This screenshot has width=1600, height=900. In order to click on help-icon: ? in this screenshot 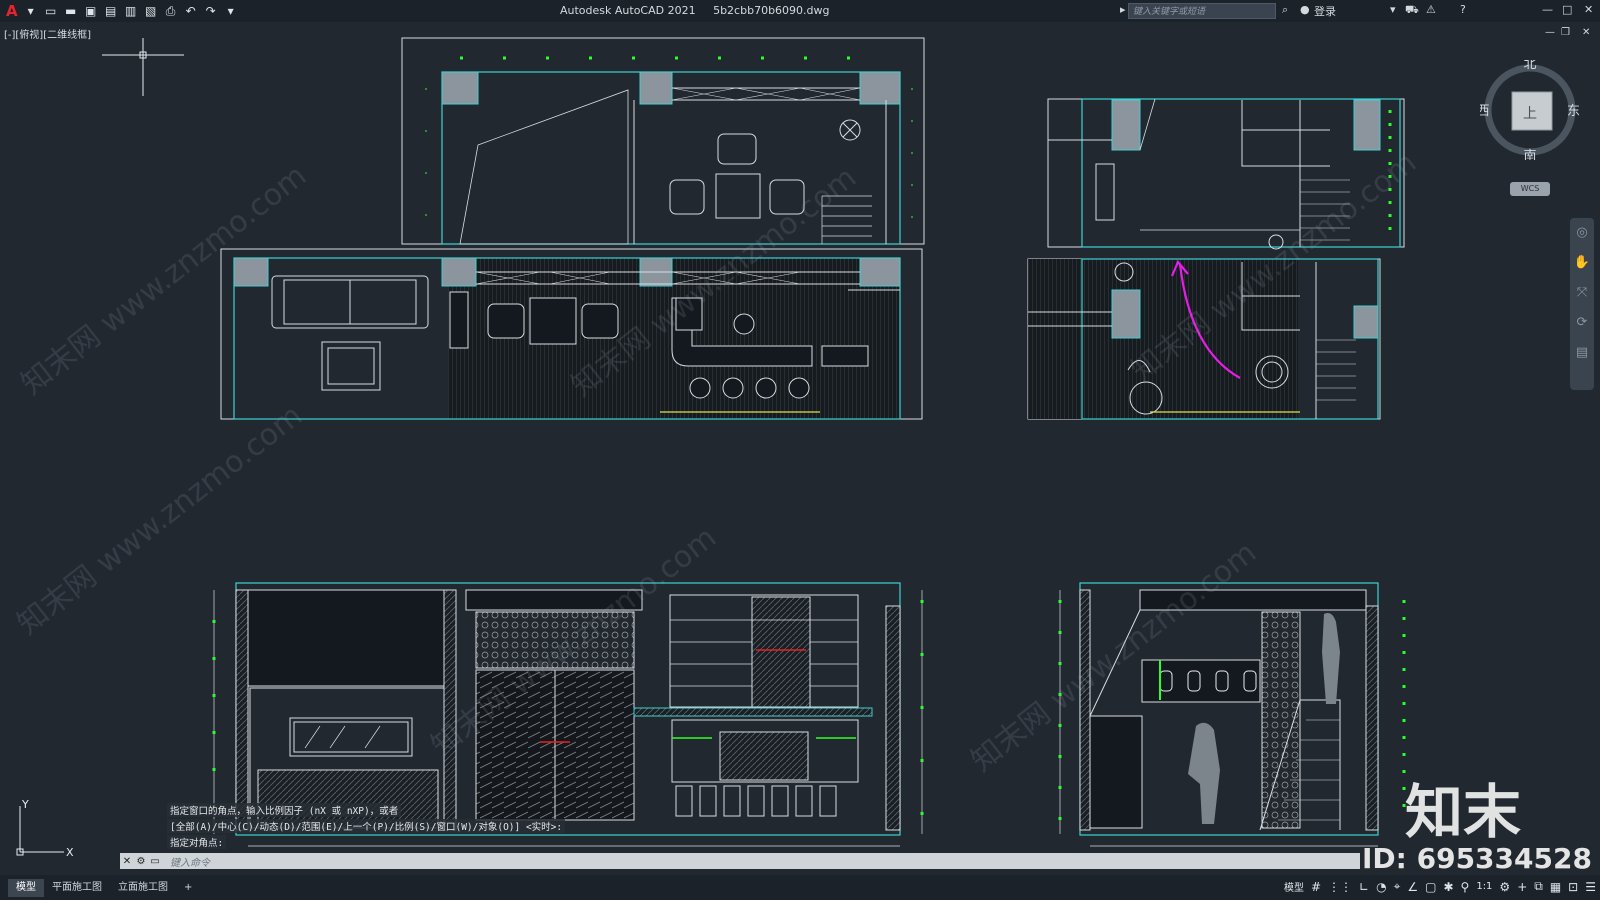, I will do `click(1463, 9)`.